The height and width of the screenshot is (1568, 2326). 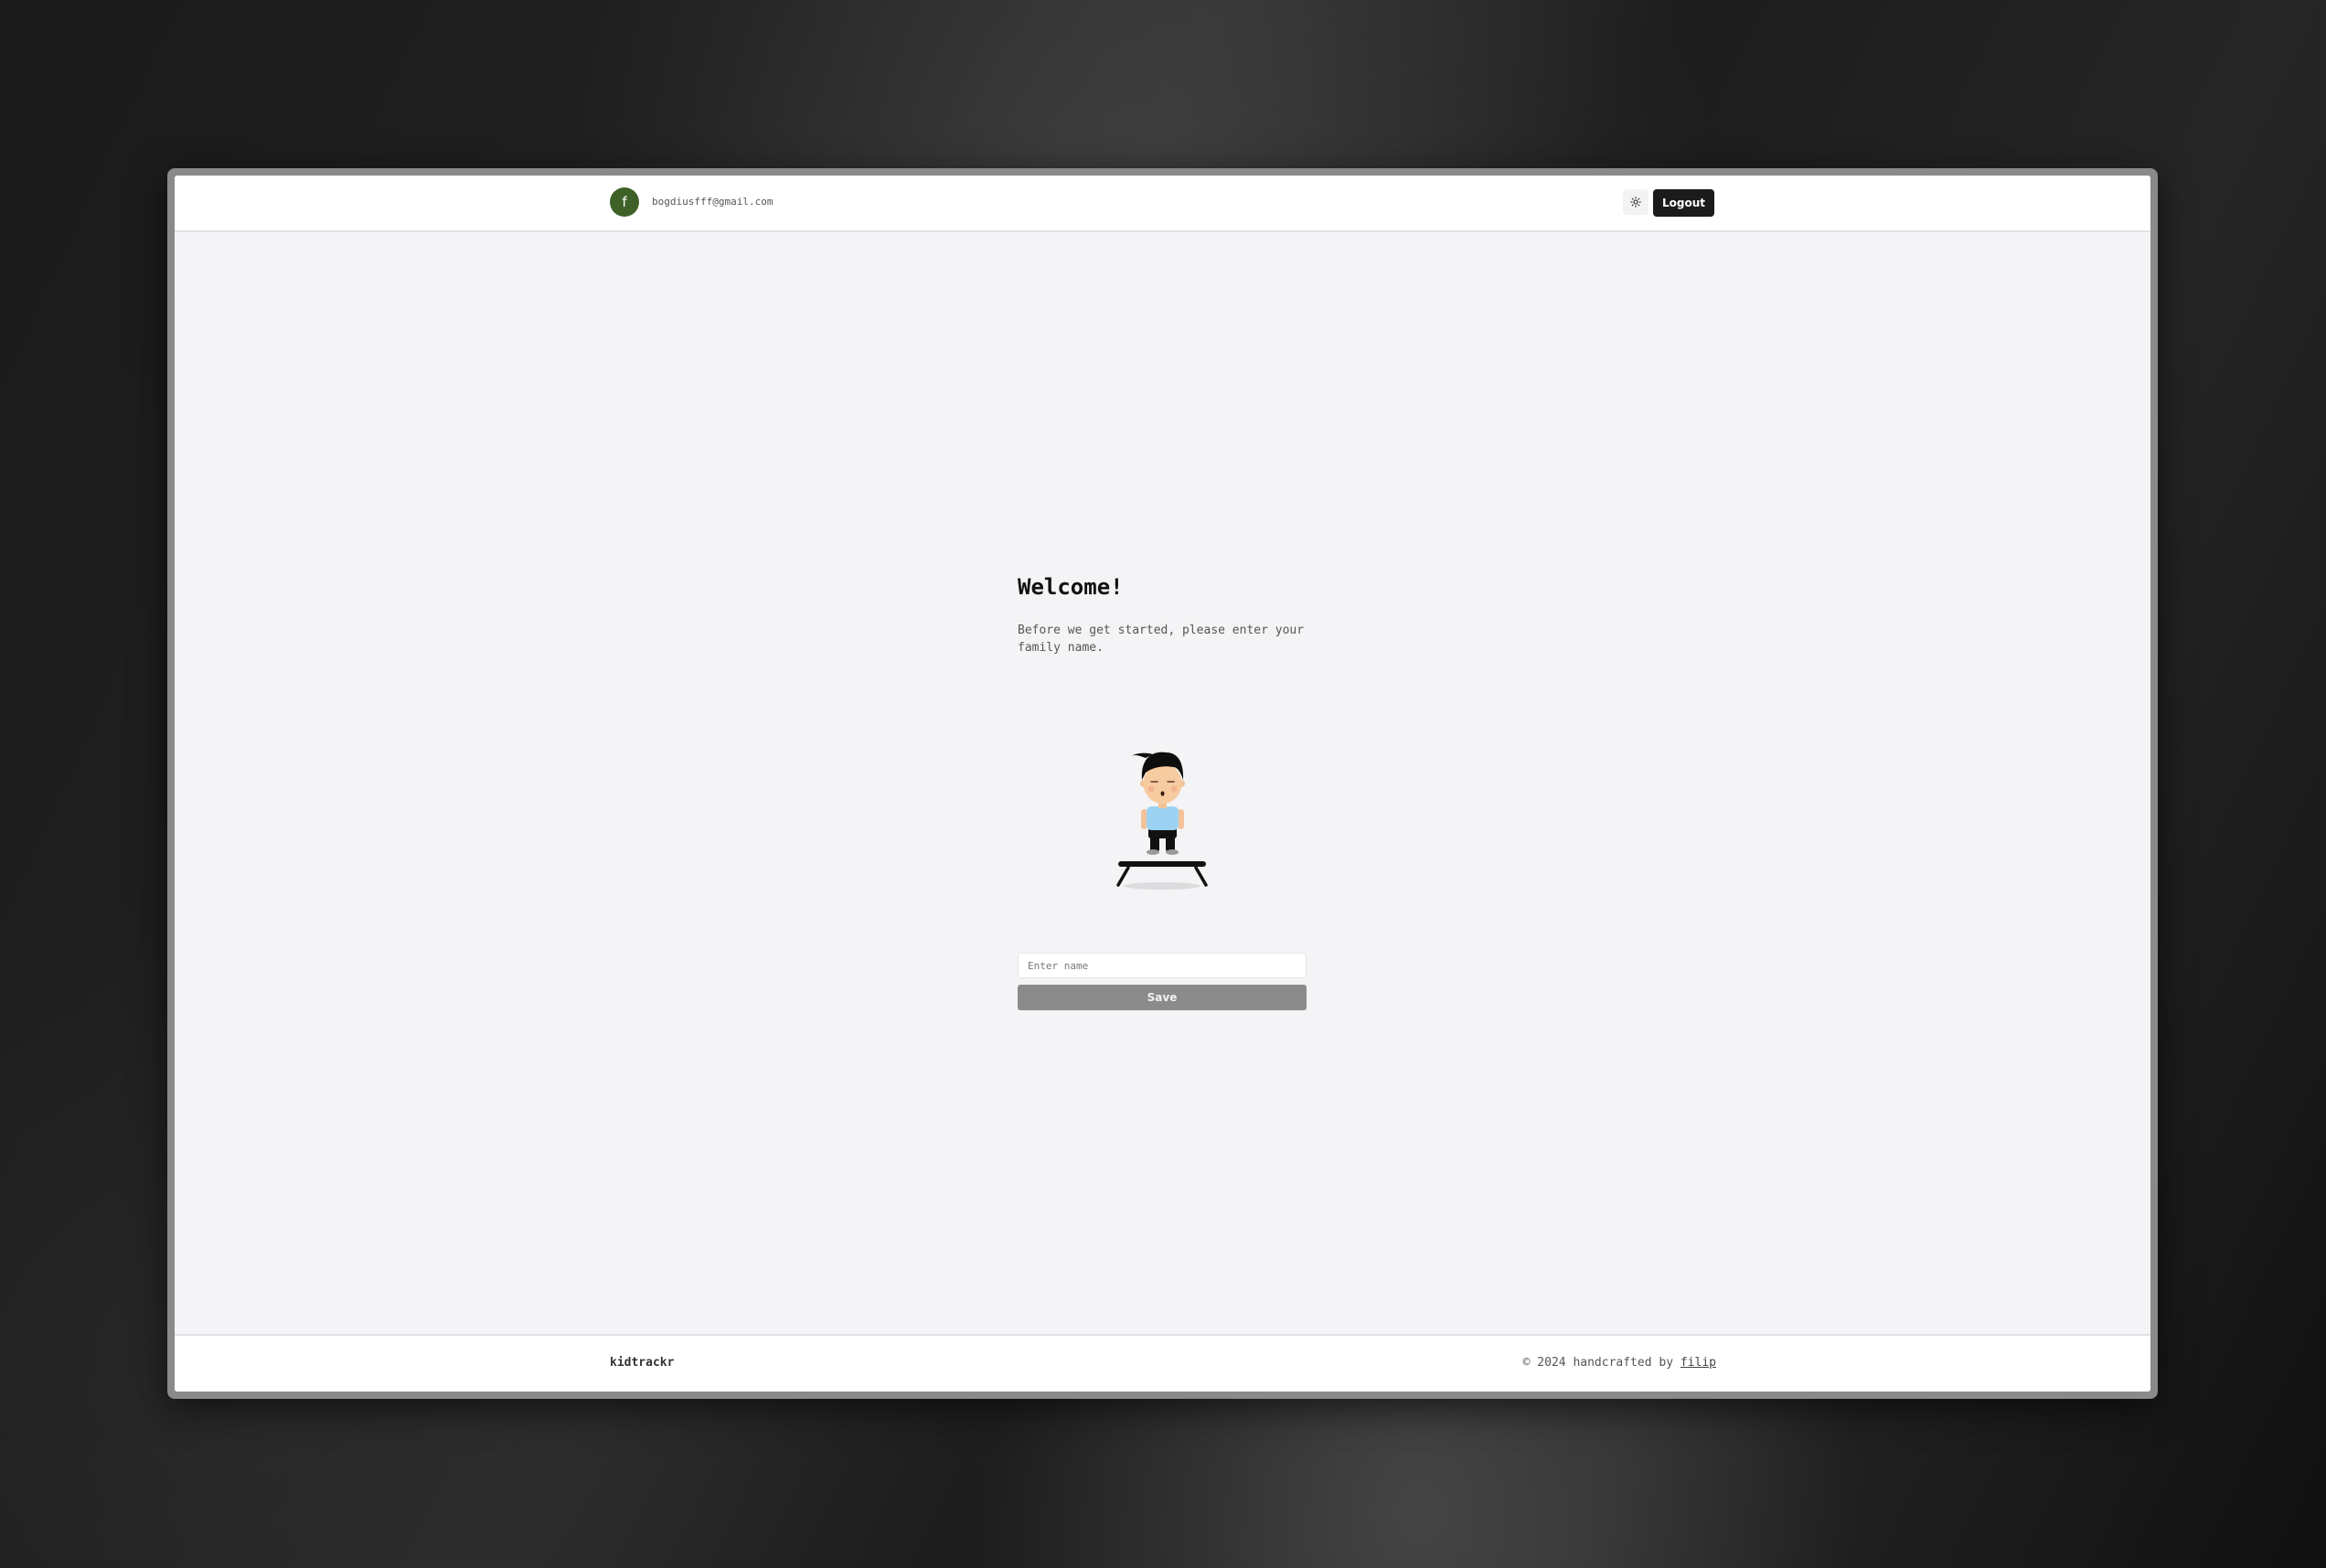 I want to click on footer-brand: kidtrackr, so click(x=642, y=1363).